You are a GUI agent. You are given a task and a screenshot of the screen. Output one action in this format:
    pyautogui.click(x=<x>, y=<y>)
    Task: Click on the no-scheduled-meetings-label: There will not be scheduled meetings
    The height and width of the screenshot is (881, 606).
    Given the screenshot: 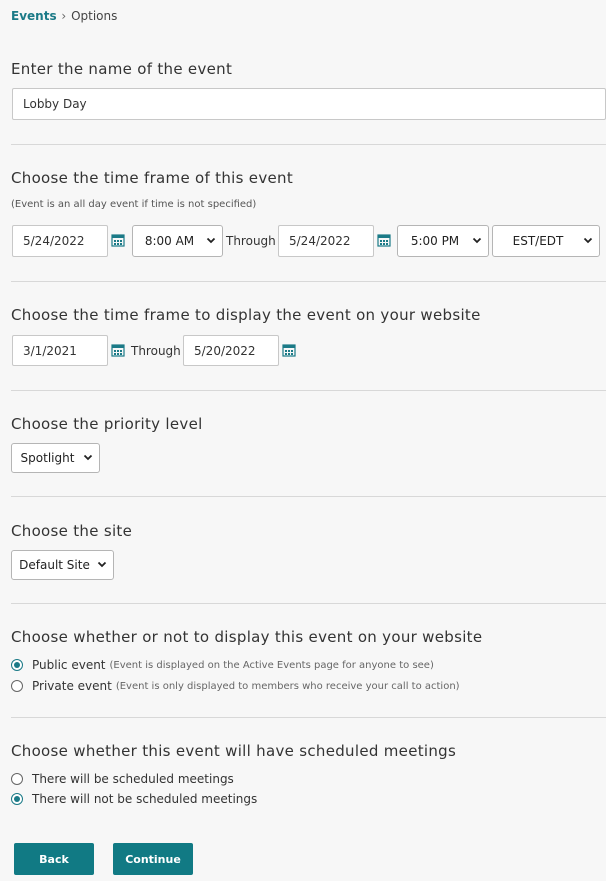 What is the action you would take?
    pyautogui.click(x=145, y=799)
    